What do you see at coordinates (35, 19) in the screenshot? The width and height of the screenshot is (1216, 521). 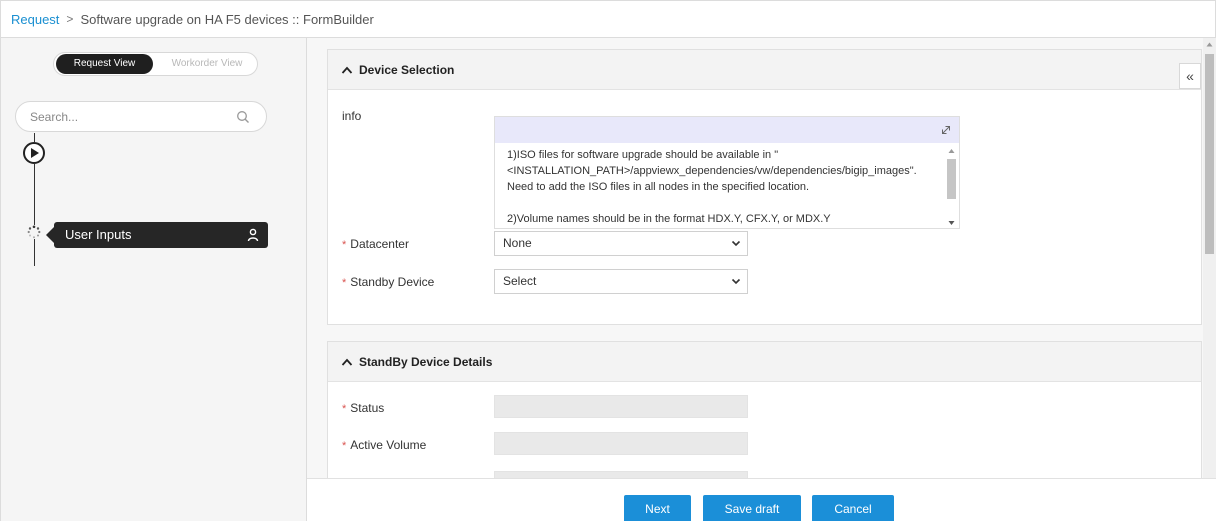 I see `breadcrumb-request-link: Request` at bounding box center [35, 19].